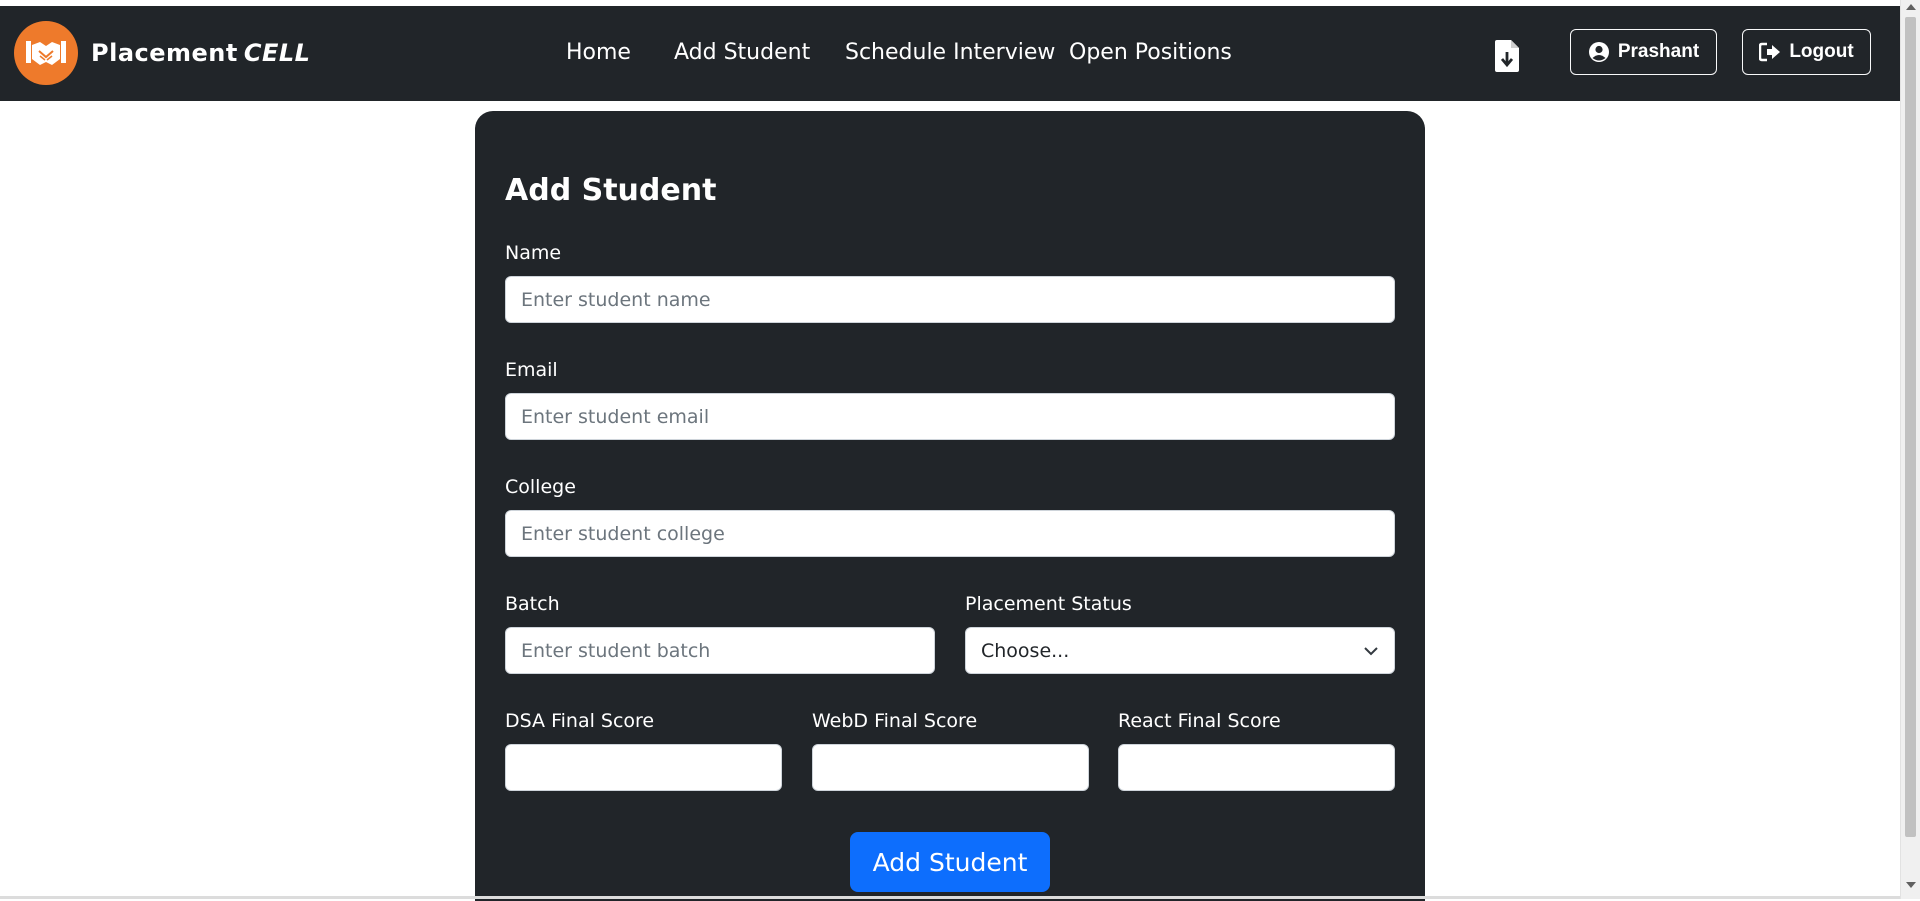 The height and width of the screenshot is (901, 1920). I want to click on user-circle-icon, so click(1598, 52).